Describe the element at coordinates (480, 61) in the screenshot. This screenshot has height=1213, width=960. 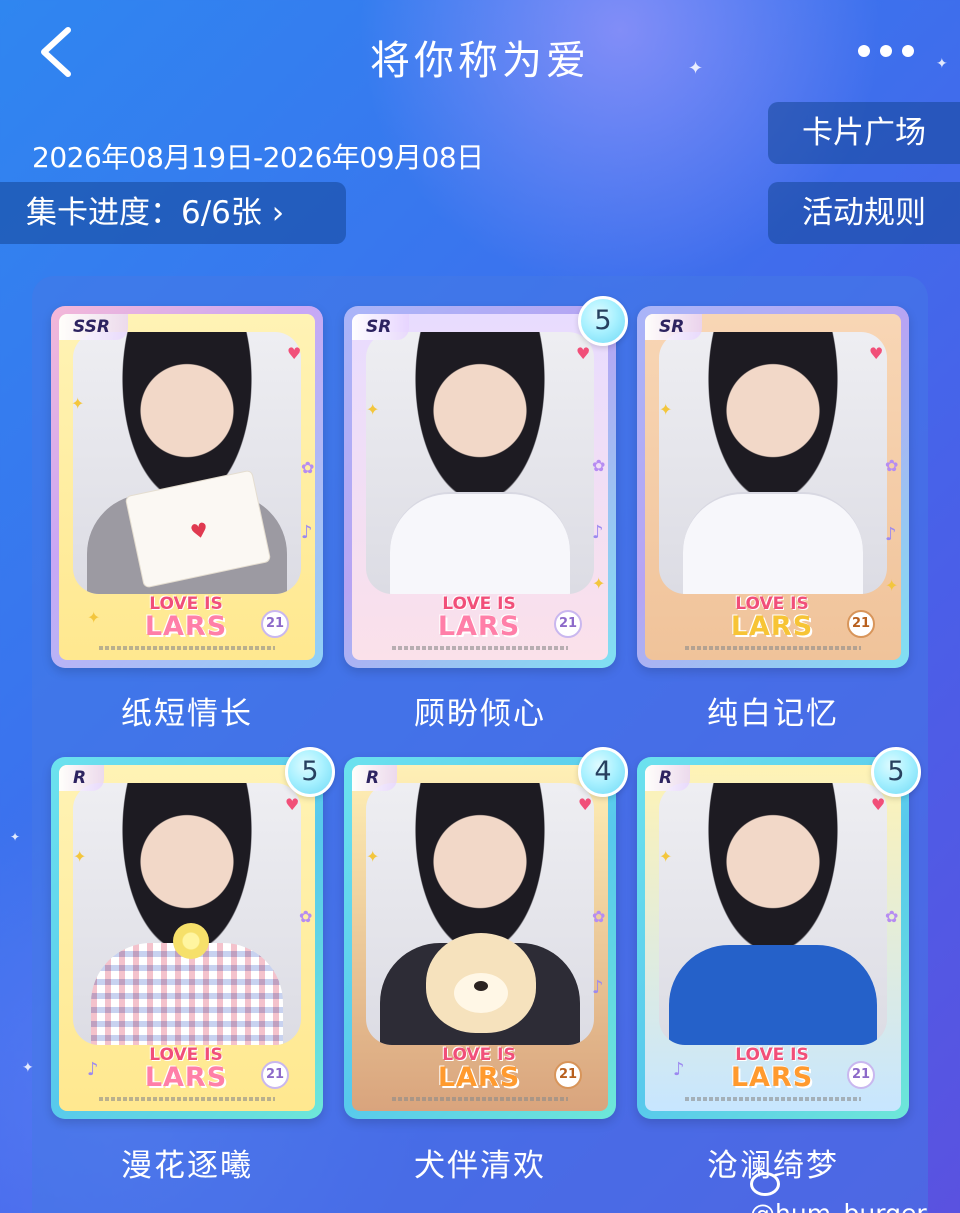
I see `page-title: 将你称为爱` at that location.